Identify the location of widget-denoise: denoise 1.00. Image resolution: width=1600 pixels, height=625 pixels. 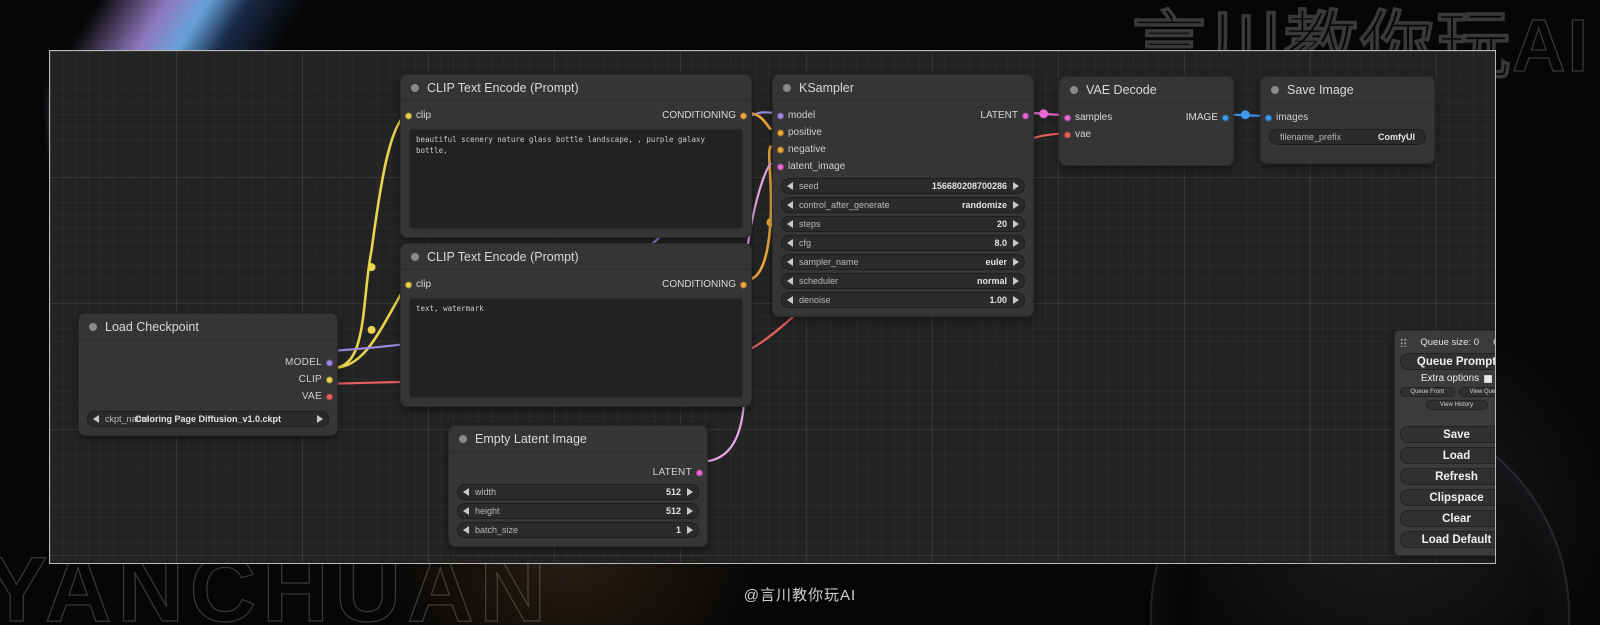
(903, 300).